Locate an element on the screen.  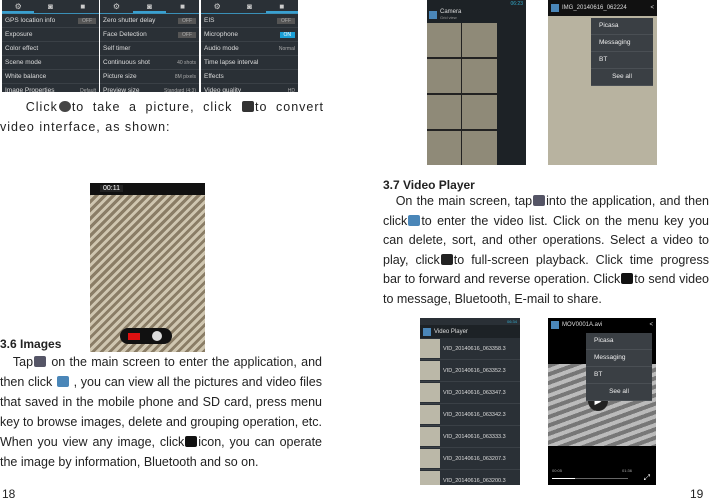
status-time: 06:34 is located at coordinates (511, 321).